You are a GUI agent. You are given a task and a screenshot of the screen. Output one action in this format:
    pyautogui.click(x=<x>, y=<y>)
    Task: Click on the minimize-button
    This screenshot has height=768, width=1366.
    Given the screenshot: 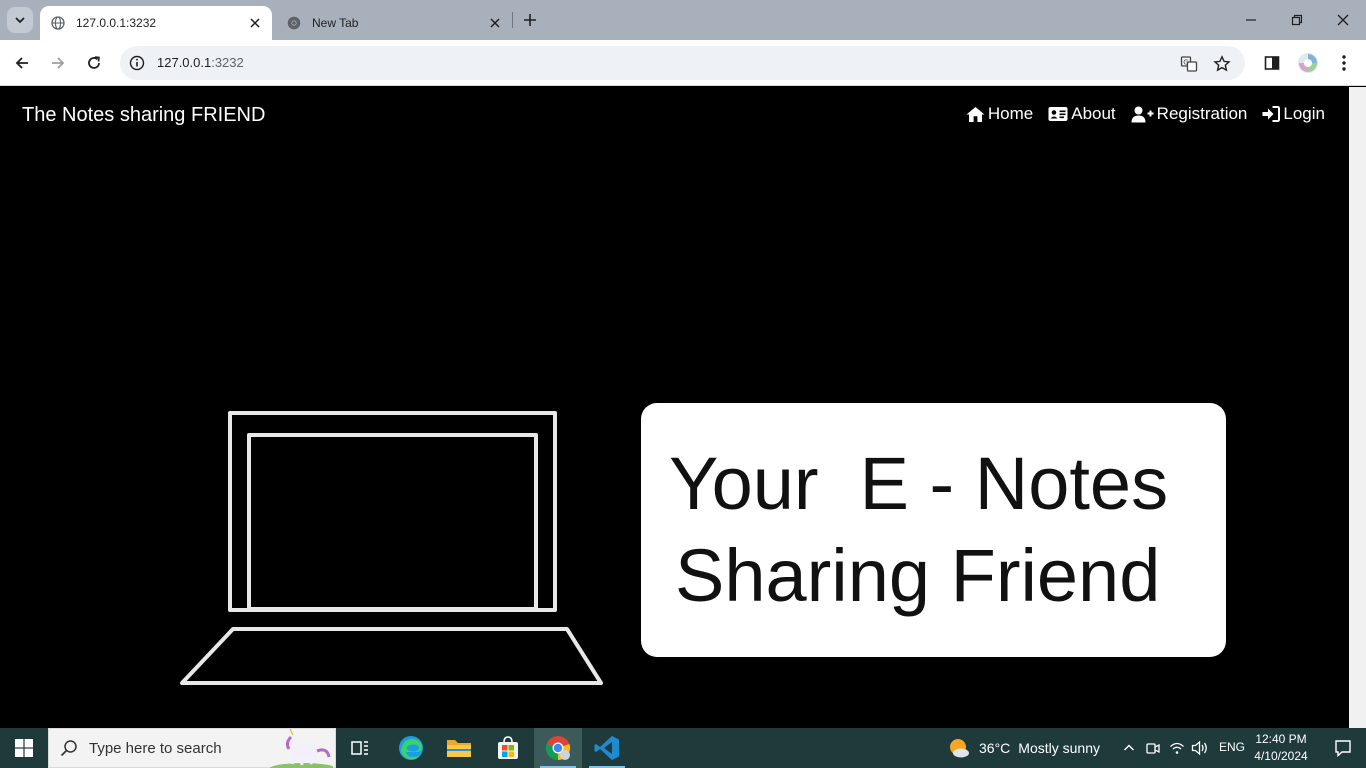 What is the action you would take?
    pyautogui.click(x=1251, y=20)
    